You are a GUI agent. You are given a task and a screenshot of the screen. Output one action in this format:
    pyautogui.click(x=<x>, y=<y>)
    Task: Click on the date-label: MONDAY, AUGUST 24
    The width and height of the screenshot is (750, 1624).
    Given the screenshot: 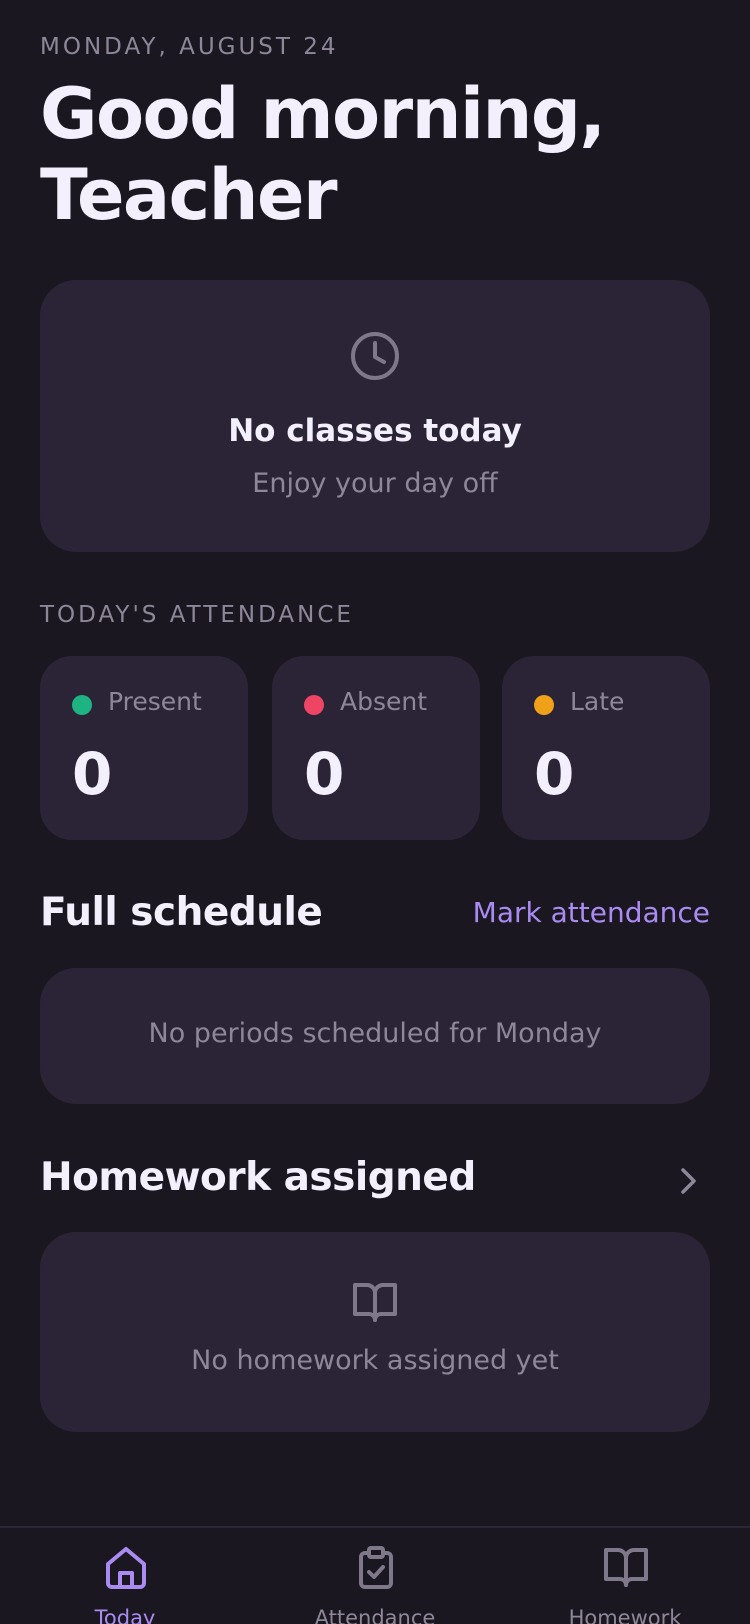 What is the action you would take?
    pyautogui.click(x=189, y=47)
    